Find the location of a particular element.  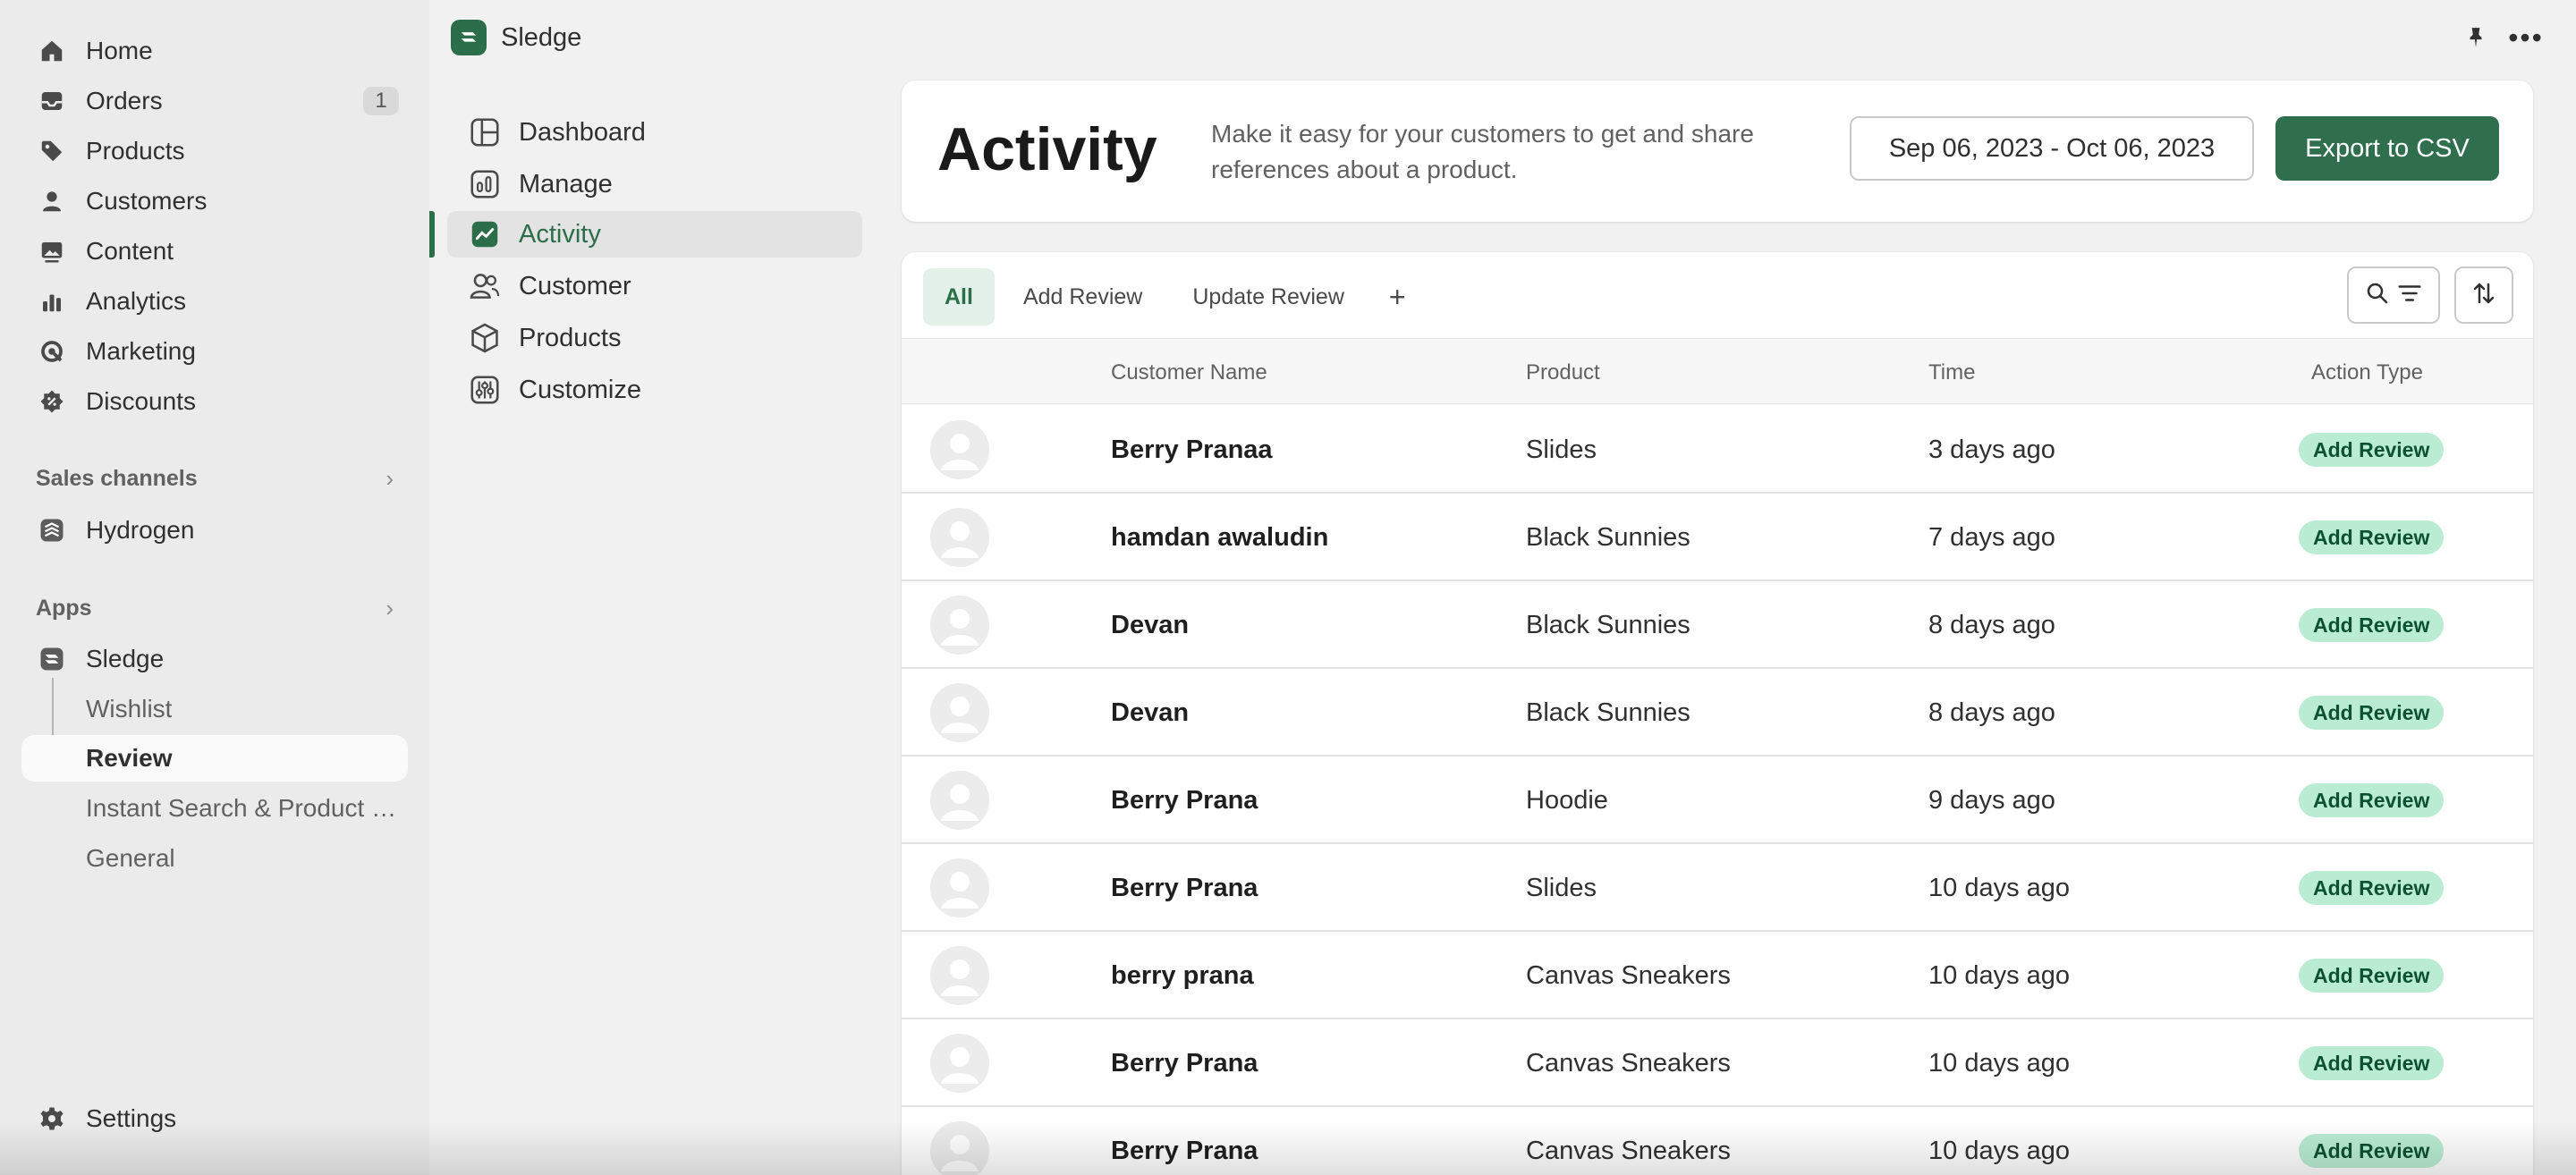

tab-all: All is located at coordinates (959, 296).